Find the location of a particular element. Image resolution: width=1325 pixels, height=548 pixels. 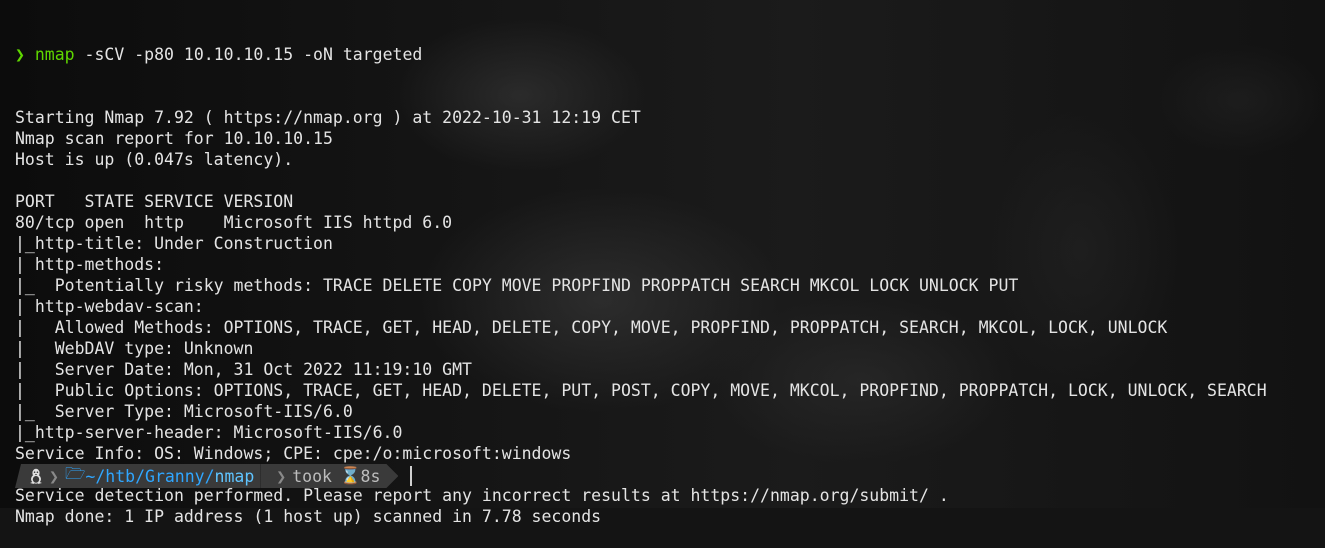

took-label: took is located at coordinates (312, 476).